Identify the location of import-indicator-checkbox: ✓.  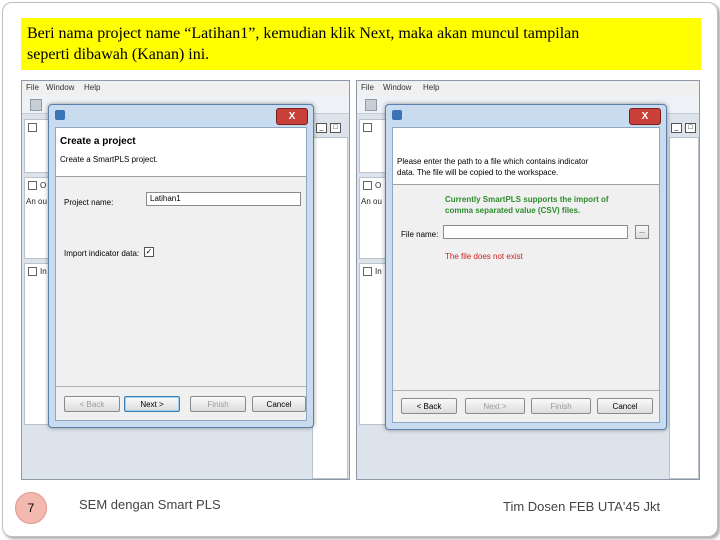
(149, 252).